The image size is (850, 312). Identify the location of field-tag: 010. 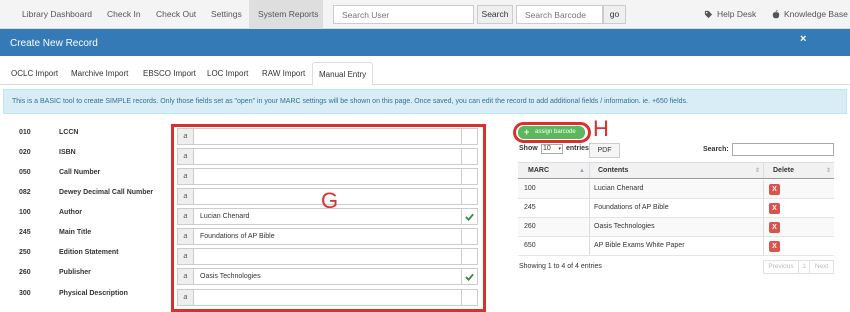
(25, 132).